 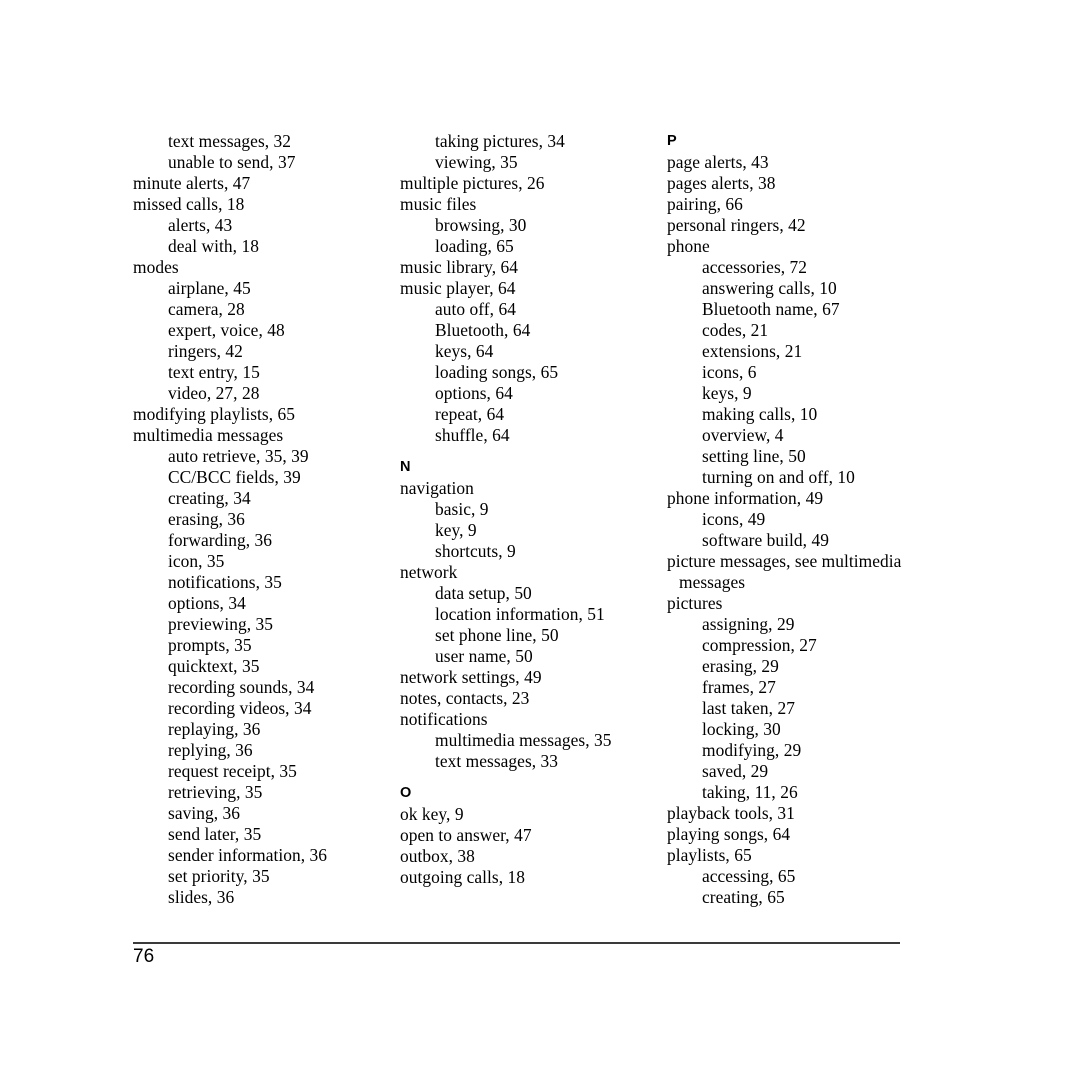 What do you see at coordinates (437, 856) in the screenshot?
I see `index-entry: outbox, 38` at bounding box center [437, 856].